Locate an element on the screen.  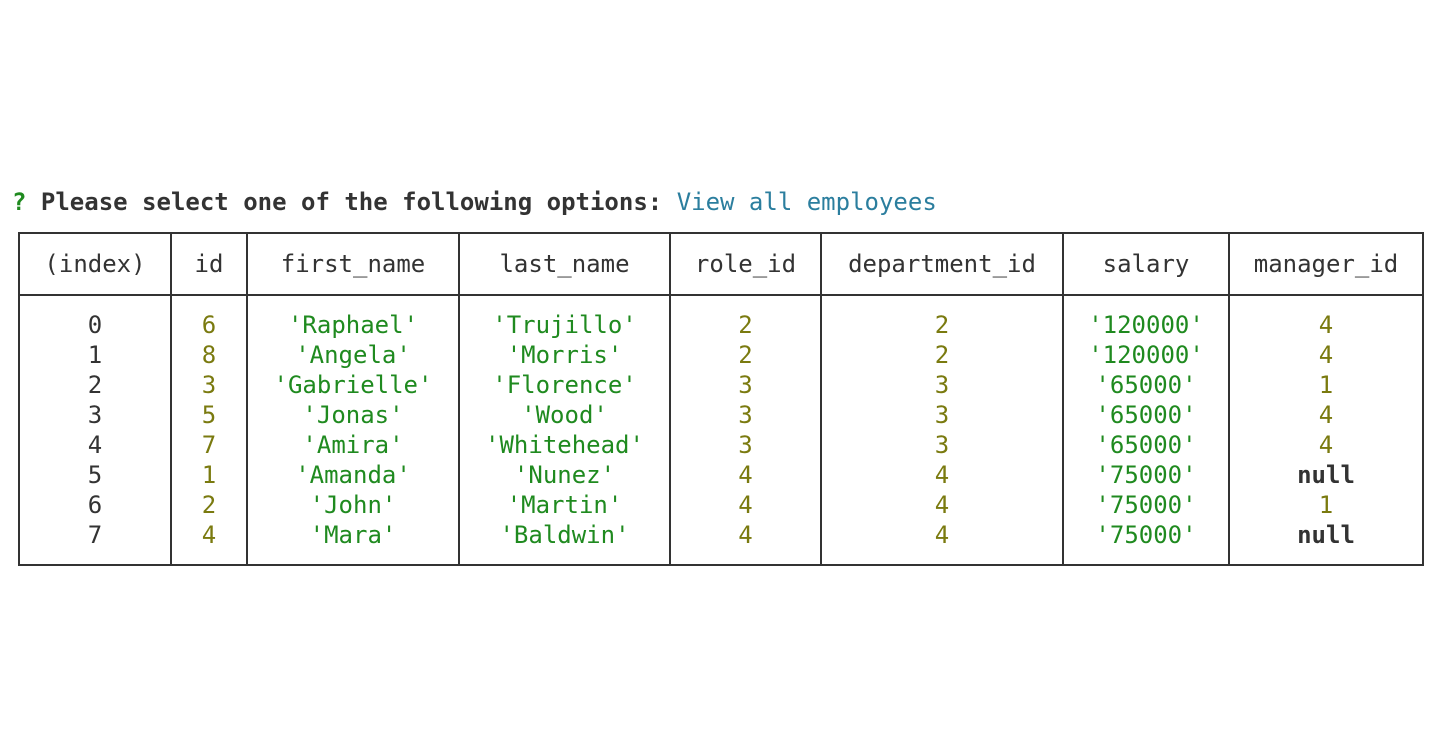
column-manager-id: manager_id 4 4 1 4 4 null 1 null is located at coordinates (1325, 399).